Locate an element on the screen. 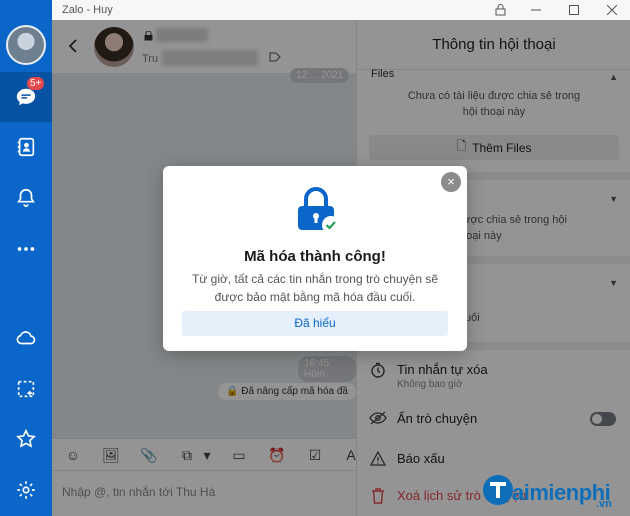 This screenshot has height=516, width=630. cloud-icon is located at coordinates (26, 338).